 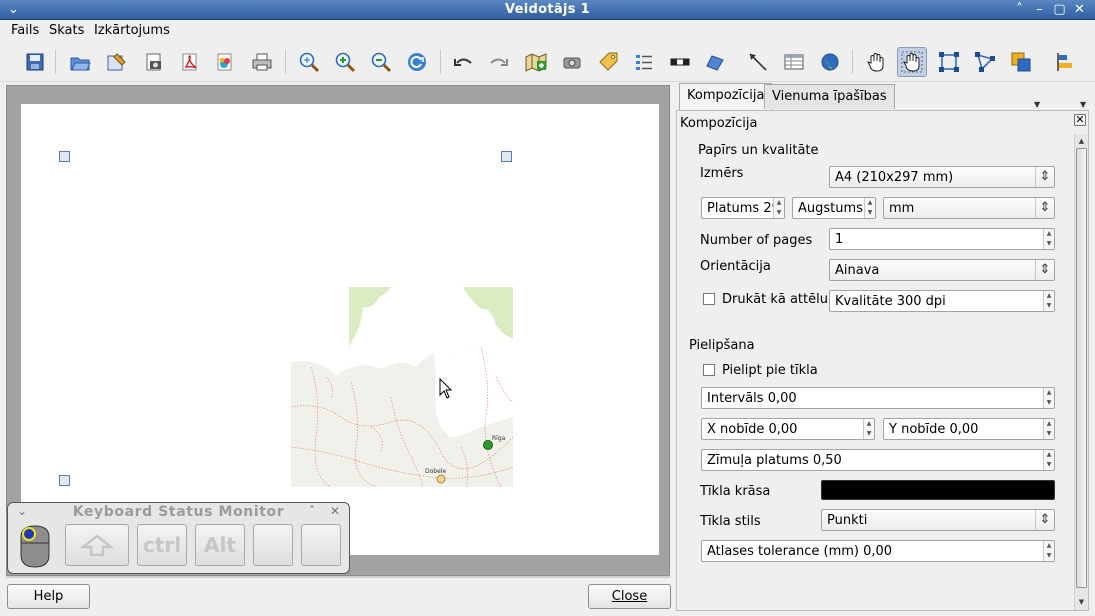 I want to click on minimize-icon: –, so click(x=1039, y=10).